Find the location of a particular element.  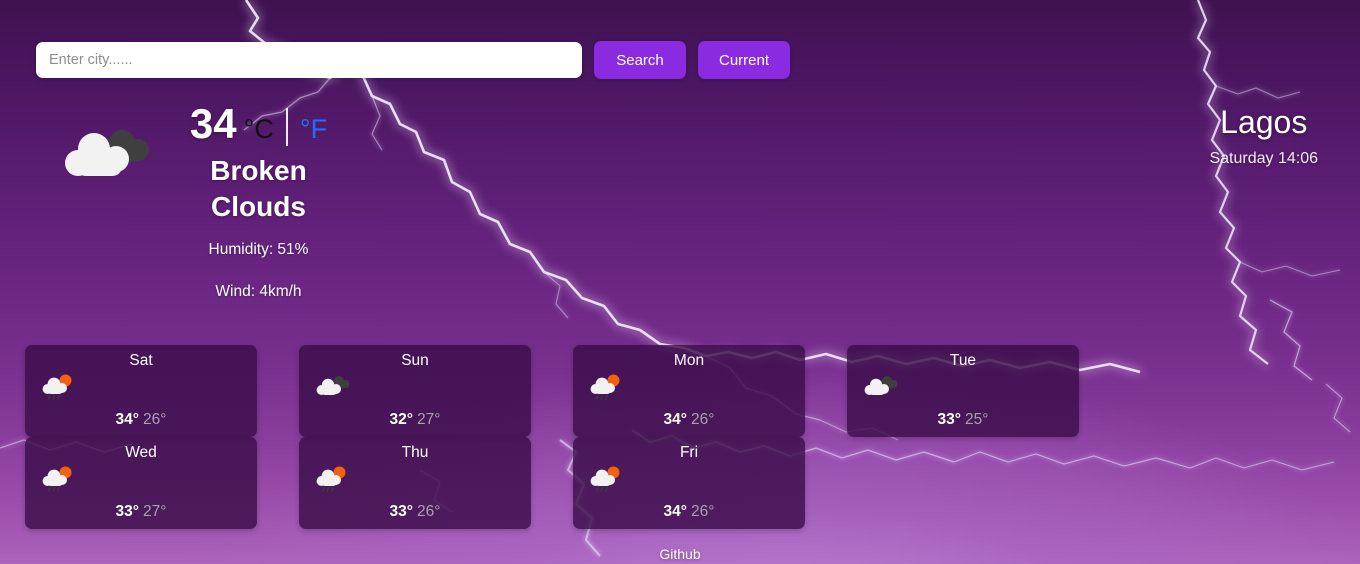

location-panel: Lagos Saturday 14:06 is located at coordinates (1263, 136).